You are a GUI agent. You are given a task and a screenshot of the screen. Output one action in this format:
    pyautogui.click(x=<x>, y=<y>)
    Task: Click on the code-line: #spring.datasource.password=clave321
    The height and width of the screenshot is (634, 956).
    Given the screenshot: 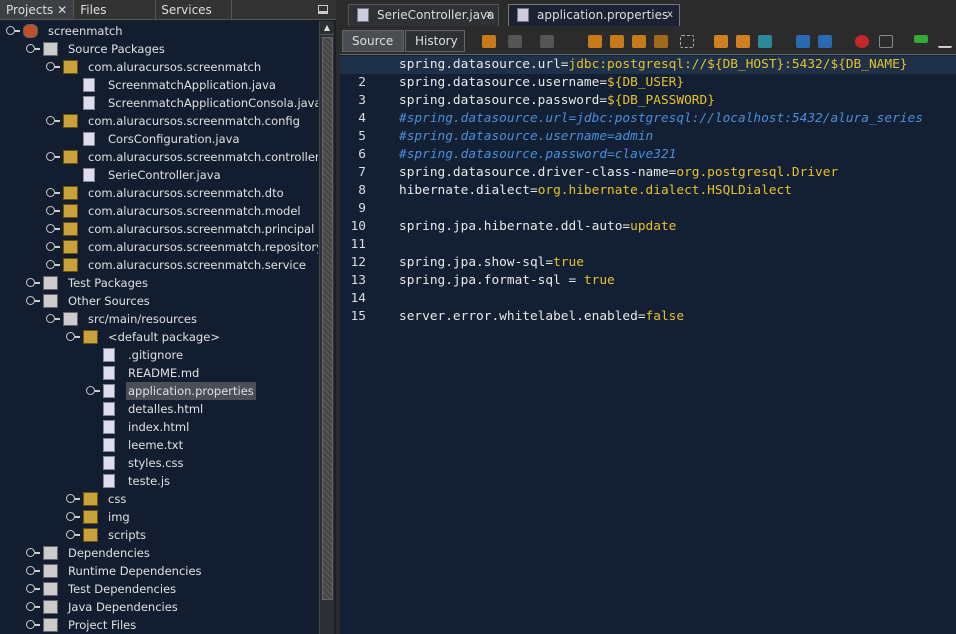 What is the action you would take?
    pyautogui.click(x=537, y=155)
    